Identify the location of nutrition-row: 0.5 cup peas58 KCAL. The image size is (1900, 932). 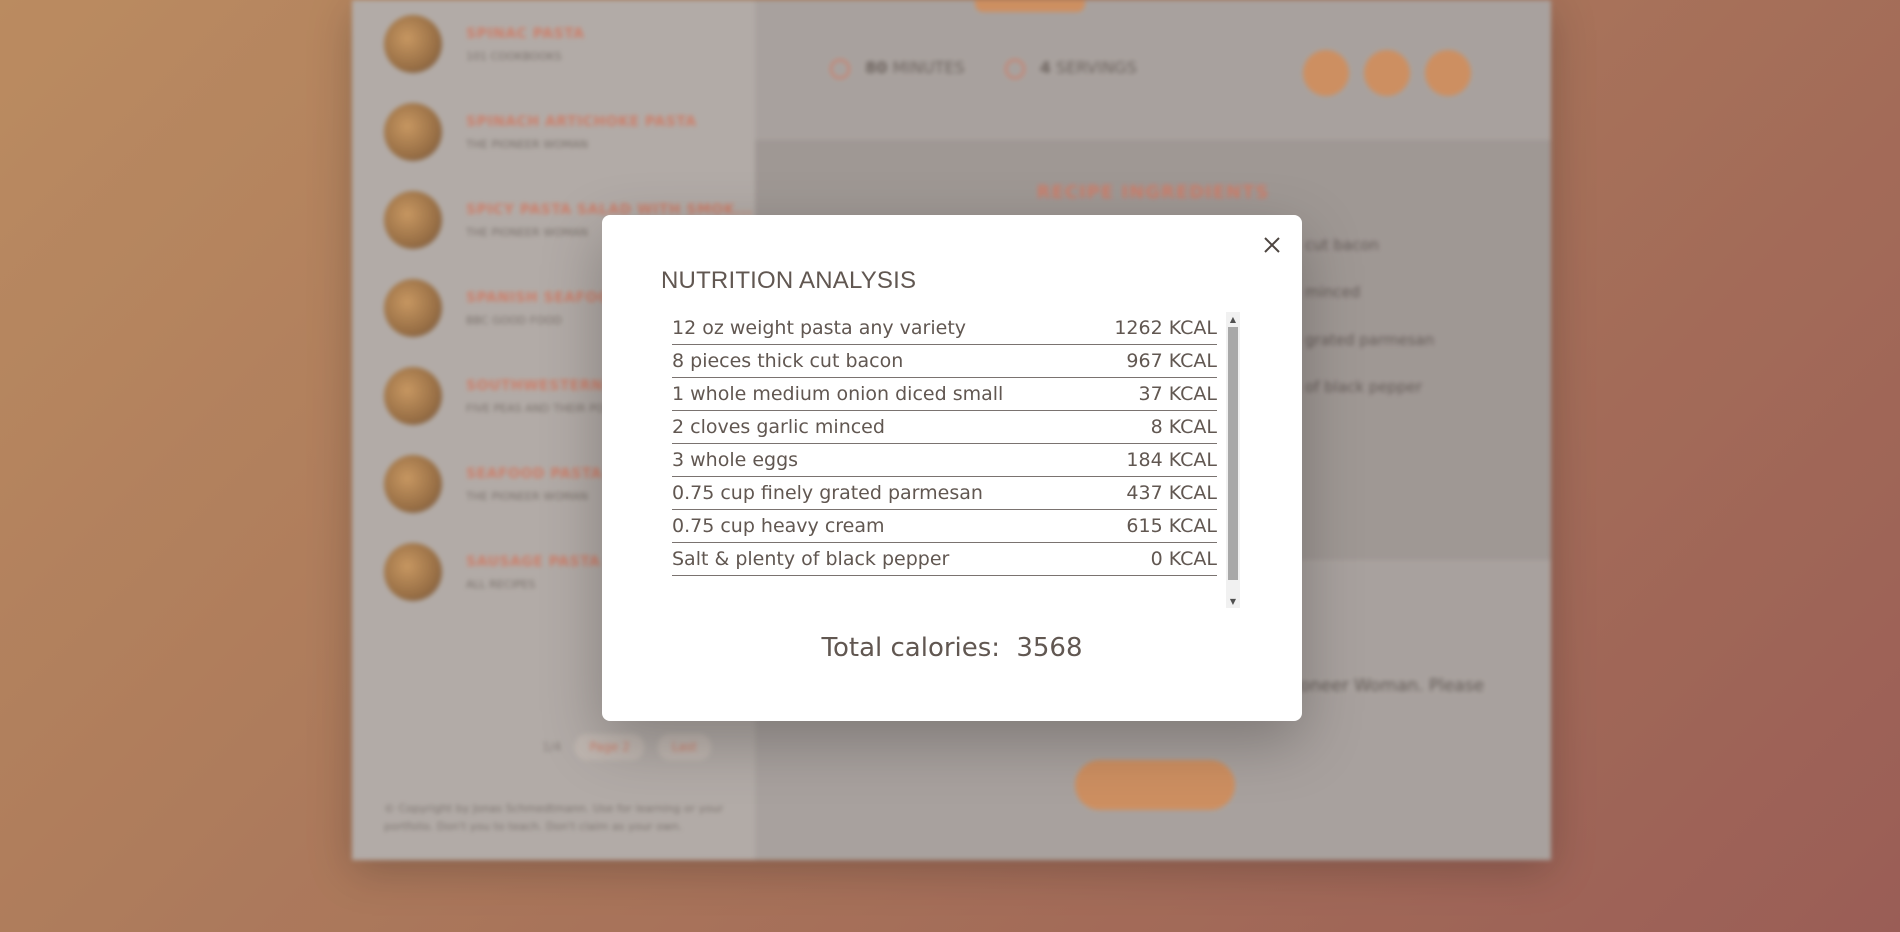
(944, 576).